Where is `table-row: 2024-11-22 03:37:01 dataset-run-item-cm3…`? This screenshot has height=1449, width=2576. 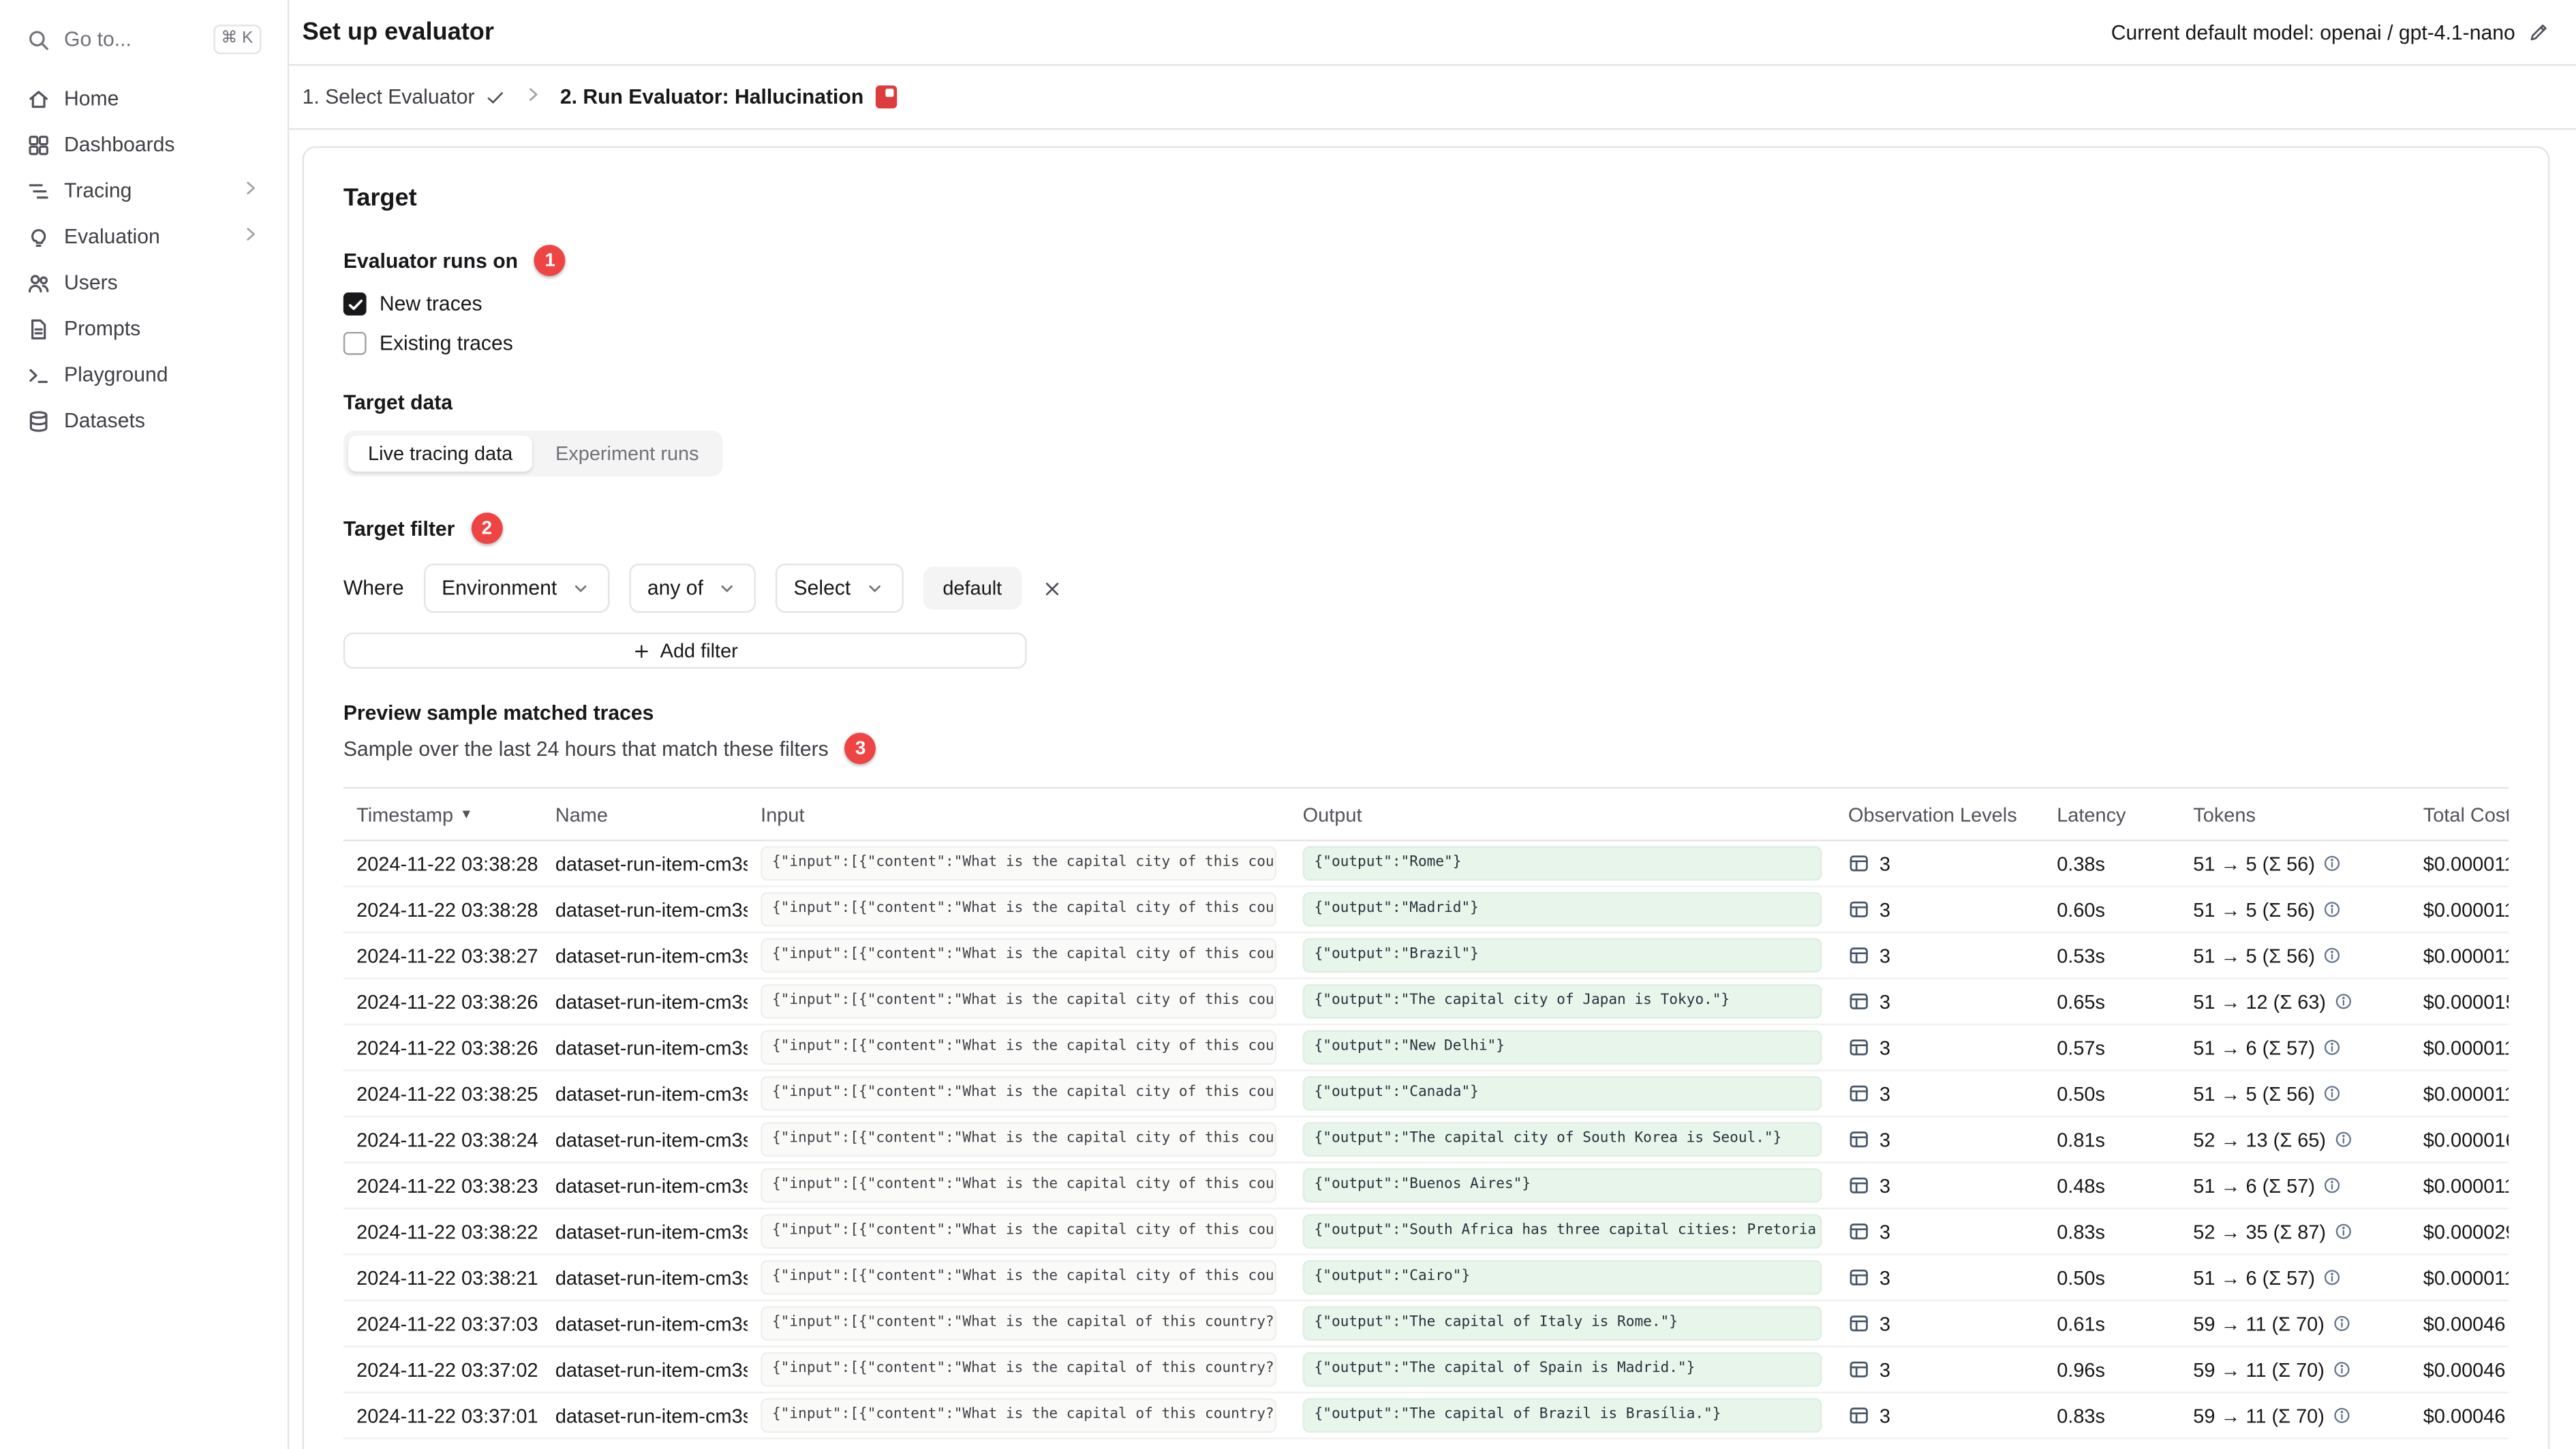
table-row: 2024-11-22 03:37:01 dataset-run-item-cm3… is located at coordinates (1426, 1416).